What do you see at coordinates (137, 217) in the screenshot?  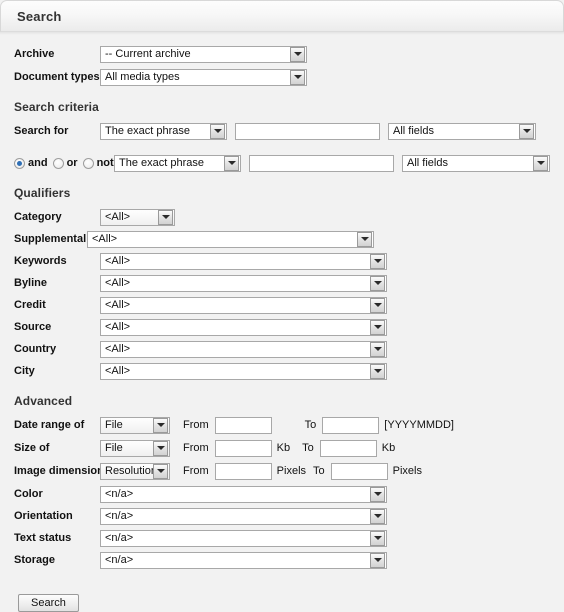 I see `category-select: <All>` at bounding box center [137, 217].